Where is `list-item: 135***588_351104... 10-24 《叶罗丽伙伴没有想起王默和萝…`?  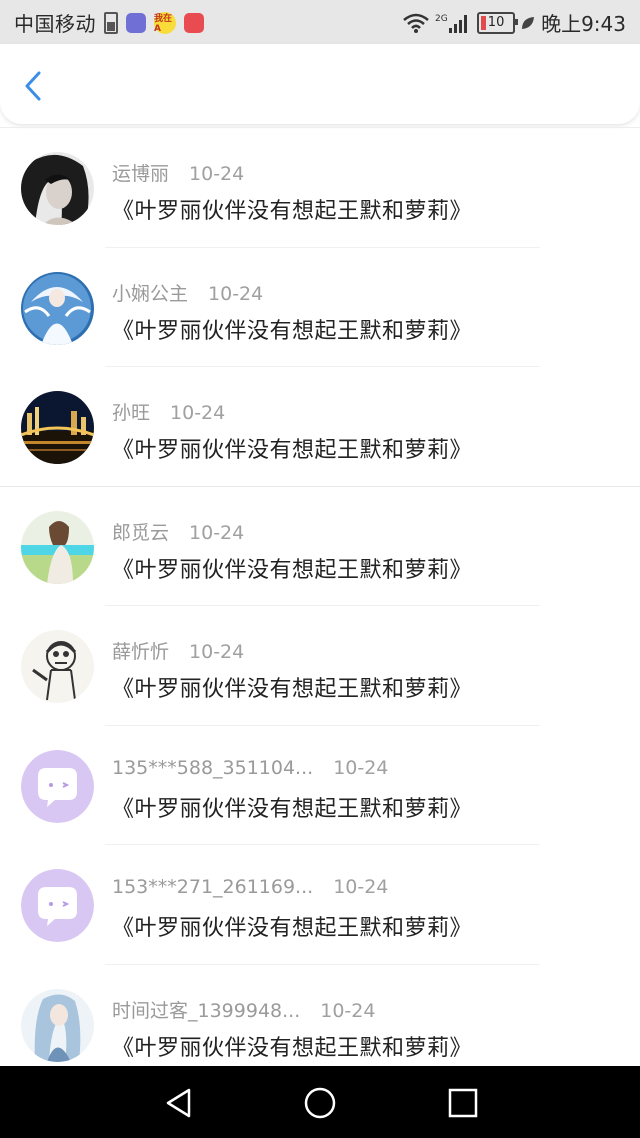
list-item: 135***588_351104... 10-24 《叶罗丽伙伴没有想起王默和萝… is located at coordinates (320, 785).